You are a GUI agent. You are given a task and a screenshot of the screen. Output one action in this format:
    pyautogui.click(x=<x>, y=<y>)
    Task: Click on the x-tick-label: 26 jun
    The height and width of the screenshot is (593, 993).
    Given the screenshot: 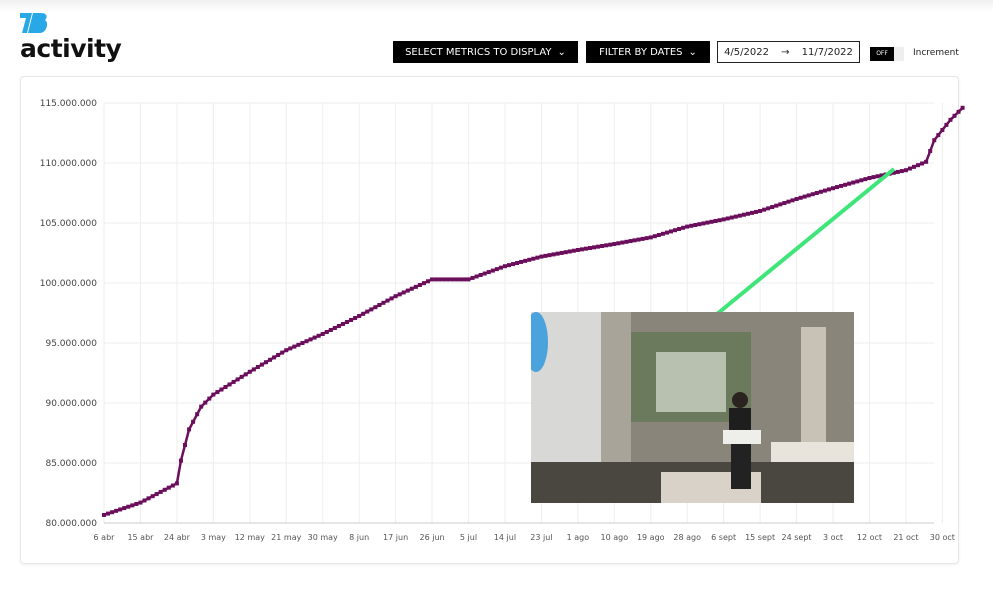 What is the action you would take?
    pyautogui.click(x=432, y=537)
    